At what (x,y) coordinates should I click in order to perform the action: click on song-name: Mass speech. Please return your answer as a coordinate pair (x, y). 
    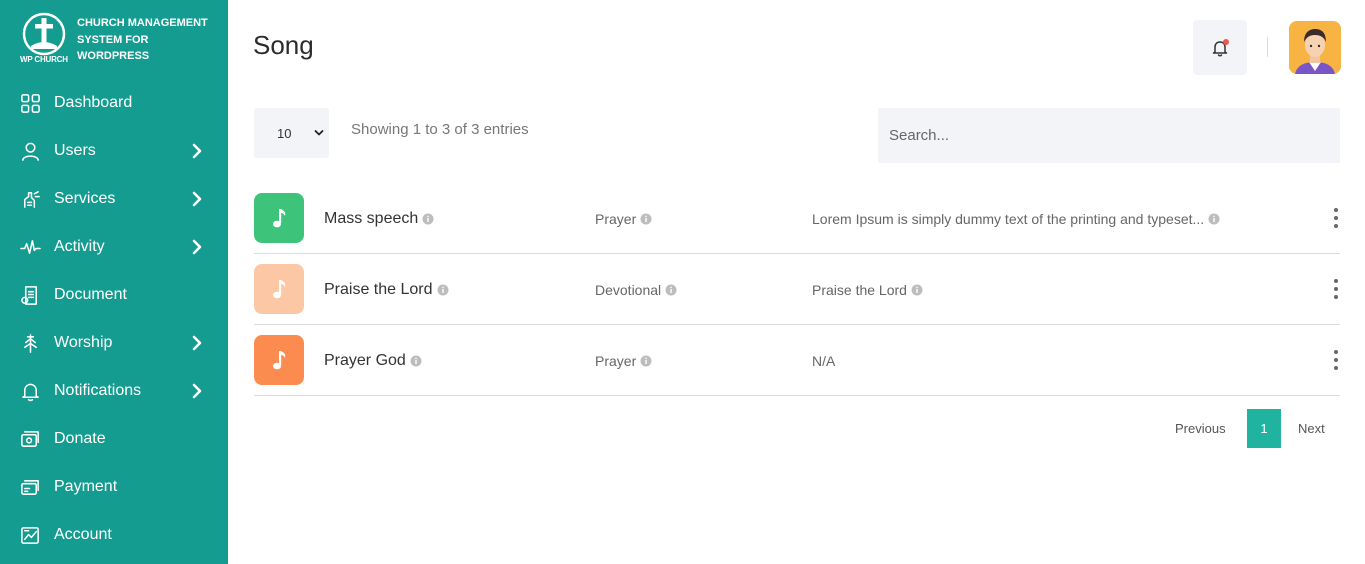
    Looking at the image, I should click on (379, 218).